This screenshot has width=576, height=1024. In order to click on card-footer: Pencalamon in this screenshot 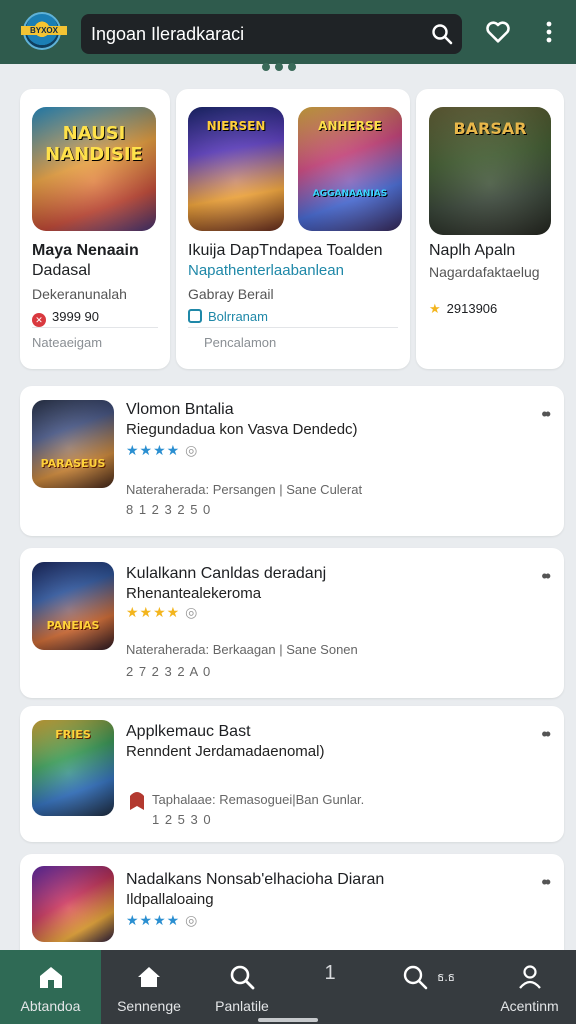, I will do `click(240, 342)`.